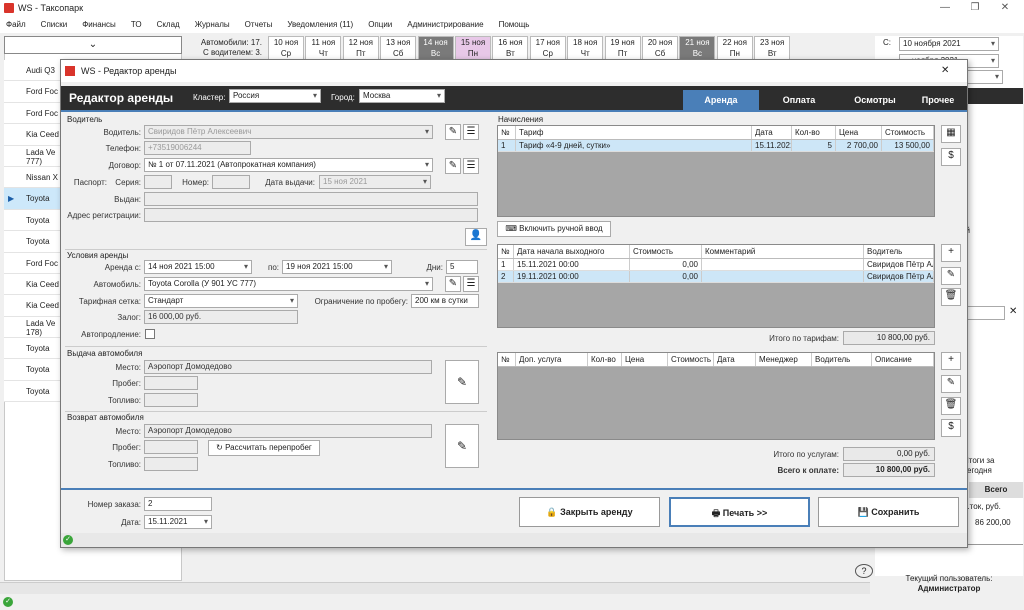  I want to click on return-mileage-field, so click(171, 447).